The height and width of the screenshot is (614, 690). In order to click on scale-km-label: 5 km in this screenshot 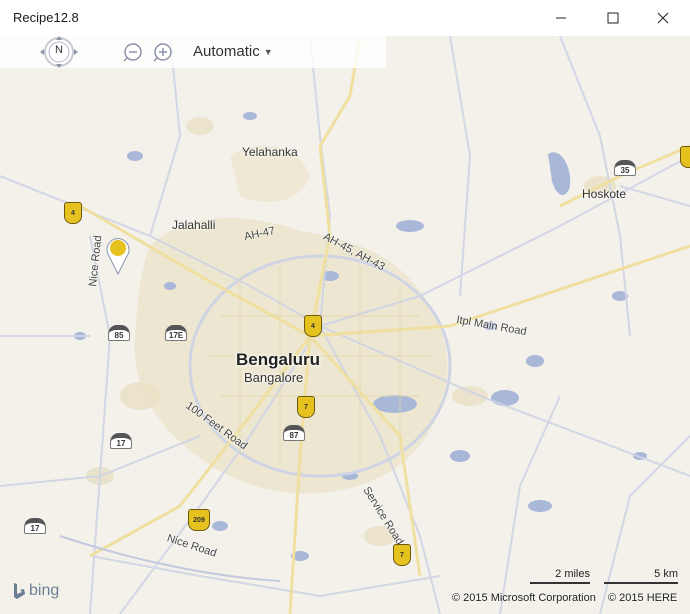, I will do `click(666, 574)`.